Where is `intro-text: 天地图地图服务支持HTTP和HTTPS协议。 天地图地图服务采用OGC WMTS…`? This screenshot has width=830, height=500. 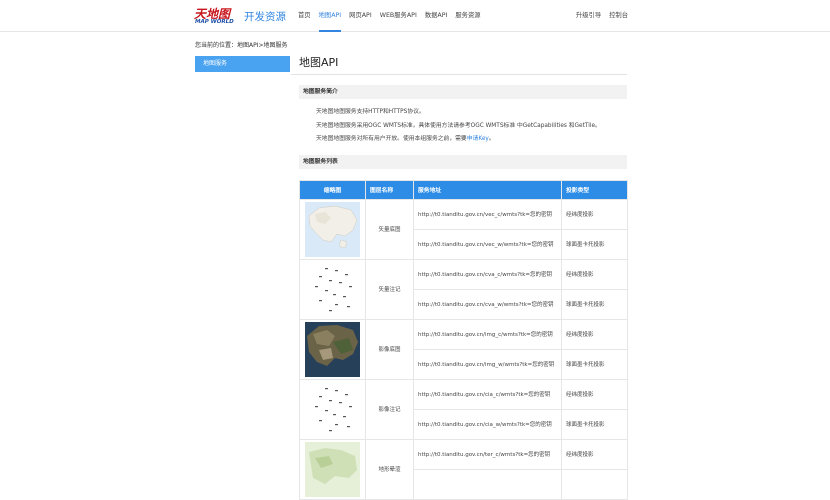
intro-text: 天地图地图服务支持HTTP和HTTPS协议。 天地图地图服务采用OGC WMTS… is located at coordinates (463, 126).